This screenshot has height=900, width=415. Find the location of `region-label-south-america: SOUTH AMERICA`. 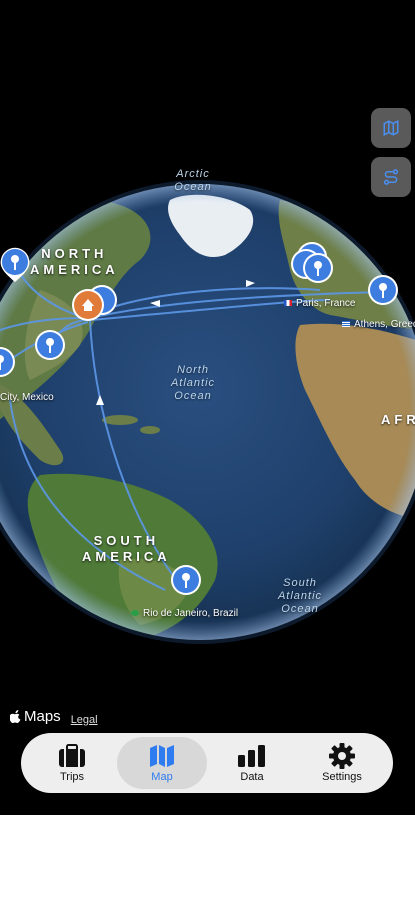

region-label-south-america: SOUTH AMERICA is located at coordinates (126, 548).